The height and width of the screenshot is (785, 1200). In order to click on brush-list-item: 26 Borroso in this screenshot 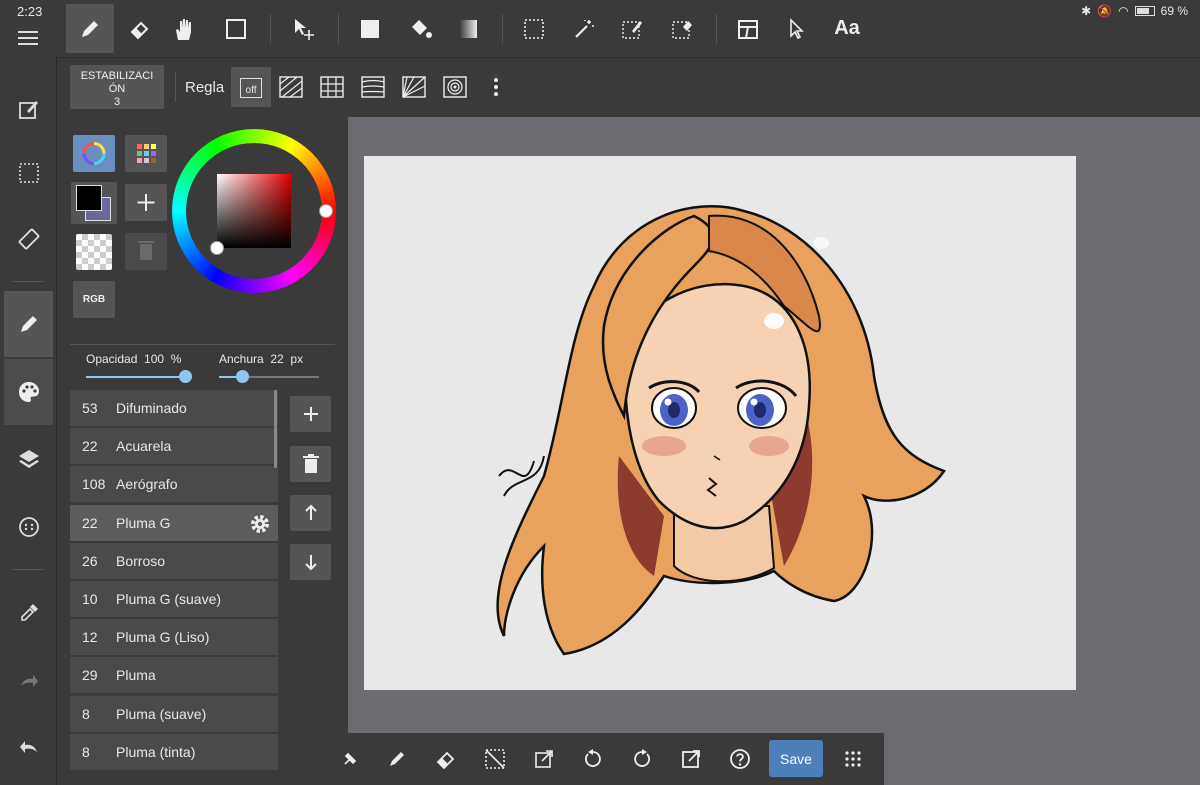, I will do `click(174, 561)`.